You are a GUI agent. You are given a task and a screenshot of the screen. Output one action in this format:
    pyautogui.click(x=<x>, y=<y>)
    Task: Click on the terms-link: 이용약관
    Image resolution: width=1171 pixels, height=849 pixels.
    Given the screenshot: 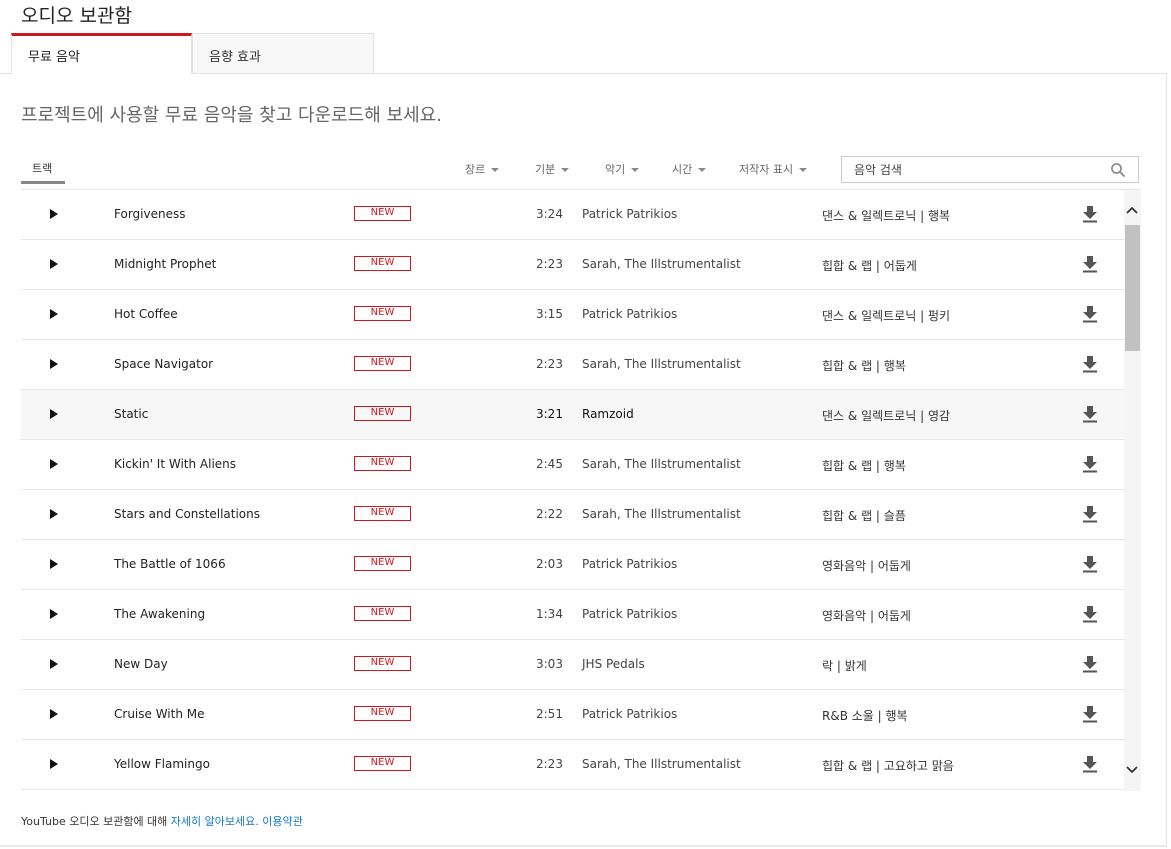 What is the action you would take?
    pyautogui.click(x=282, y=821)
    